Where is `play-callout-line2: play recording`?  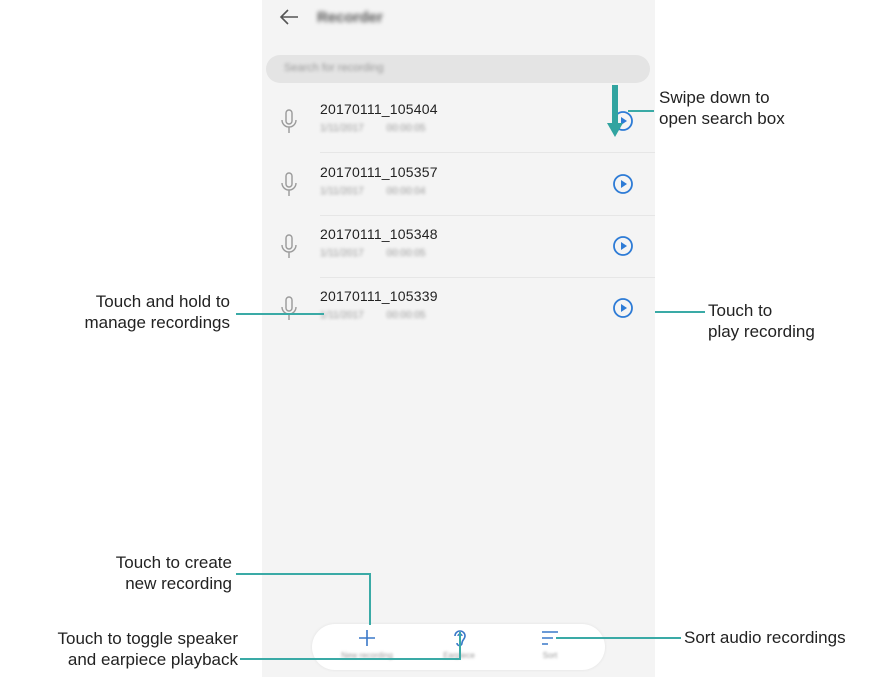
play-callout-line2: play recording is located at coordinates (761, 331).